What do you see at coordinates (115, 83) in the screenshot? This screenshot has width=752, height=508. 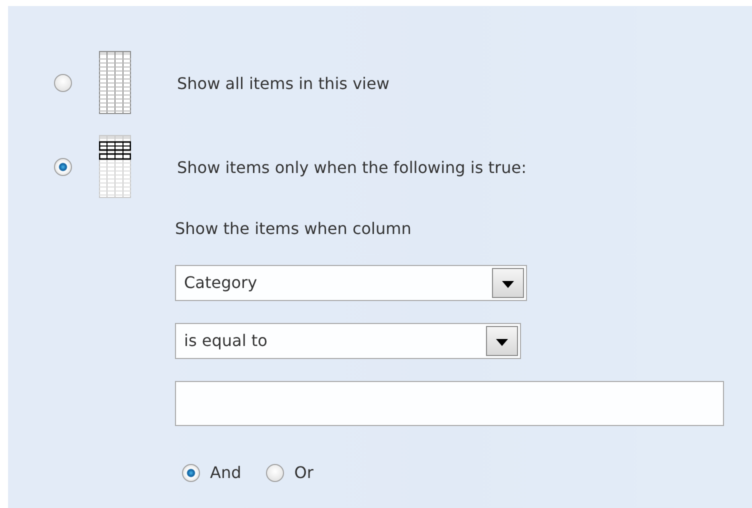 I see `grid-icon` at bounding box center [115, 83].